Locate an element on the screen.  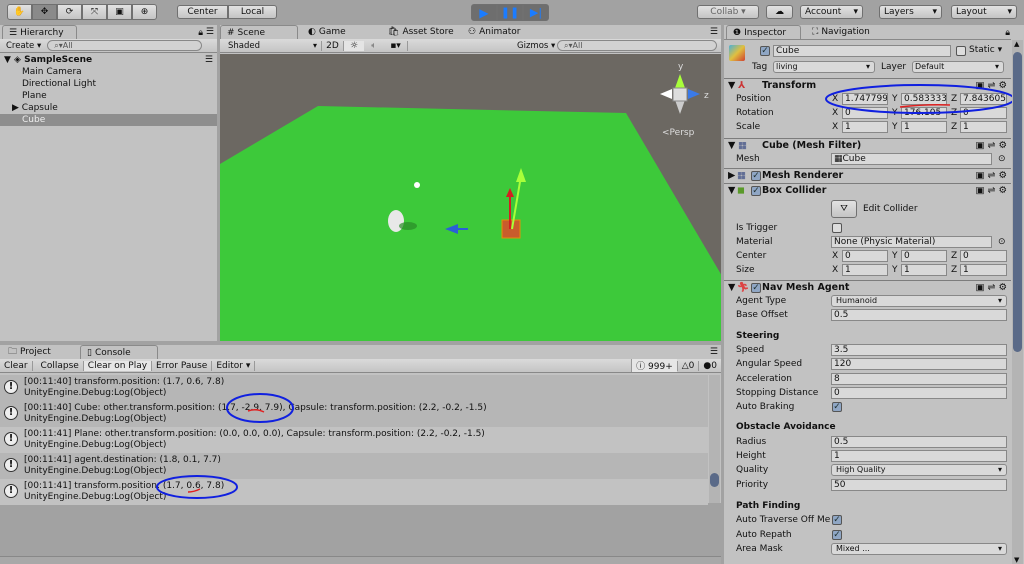
nav-mesh-agent-header: ▼ 🏃︎ ✓ Nav Mesh Agent ▣ ⇌ ⚙ is located at coordinates (867, 287).